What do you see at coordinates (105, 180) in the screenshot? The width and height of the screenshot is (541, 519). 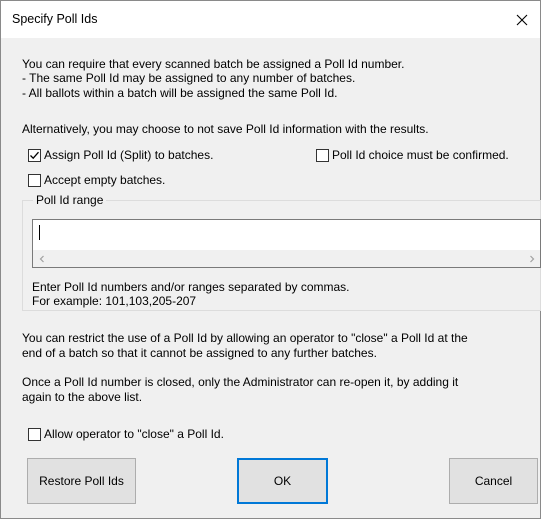 I see `accept-empty-label: Accept empty batches.` at bounding box center [105, 180].